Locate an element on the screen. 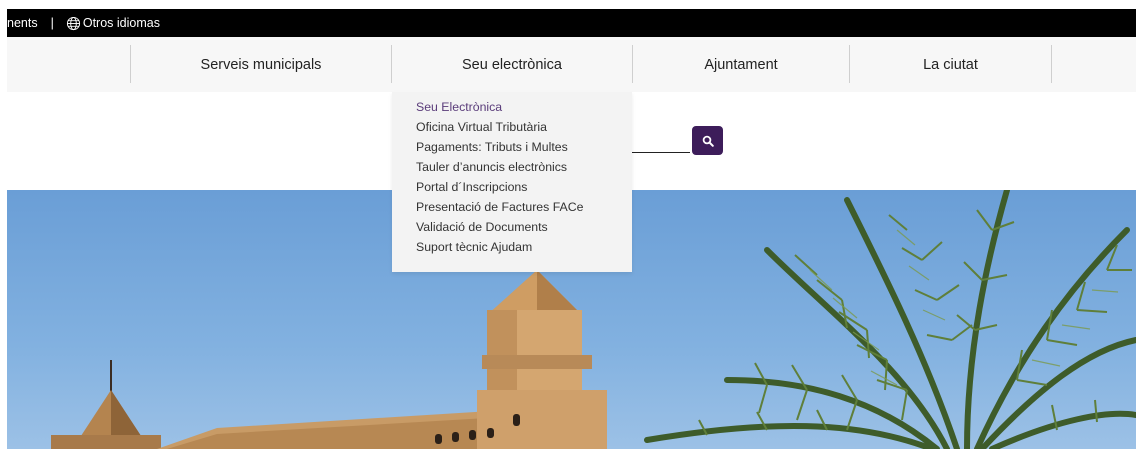 This screenshot has width=1136, height=449. top-utility-bar: nents | Otros idiomas is located at coordinates (571, 23).